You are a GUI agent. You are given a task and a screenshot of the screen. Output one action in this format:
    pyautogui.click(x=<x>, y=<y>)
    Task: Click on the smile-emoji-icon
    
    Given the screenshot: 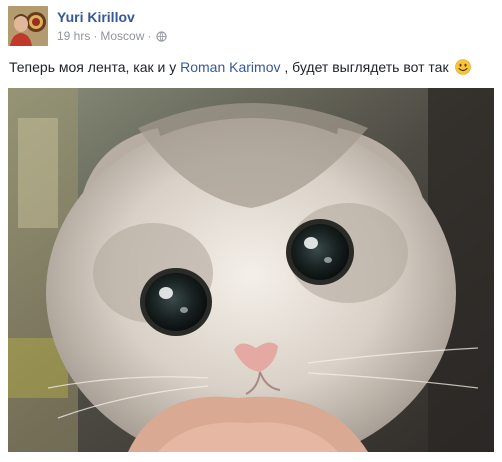 What is the action you would take?
    pyautogui.click(x=463, y=67)
    